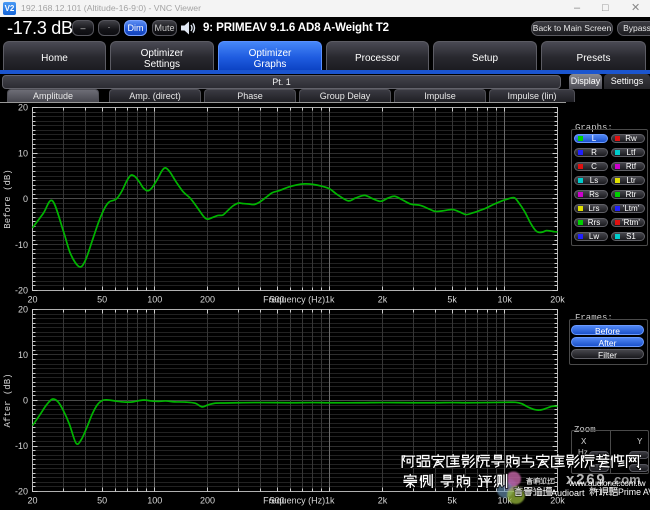 The image size is (650, 510). What do you see at coordinates (8, 198) in the screenshot?
I see `svg-text: Before (dB)` at bounding box center [8, 198].